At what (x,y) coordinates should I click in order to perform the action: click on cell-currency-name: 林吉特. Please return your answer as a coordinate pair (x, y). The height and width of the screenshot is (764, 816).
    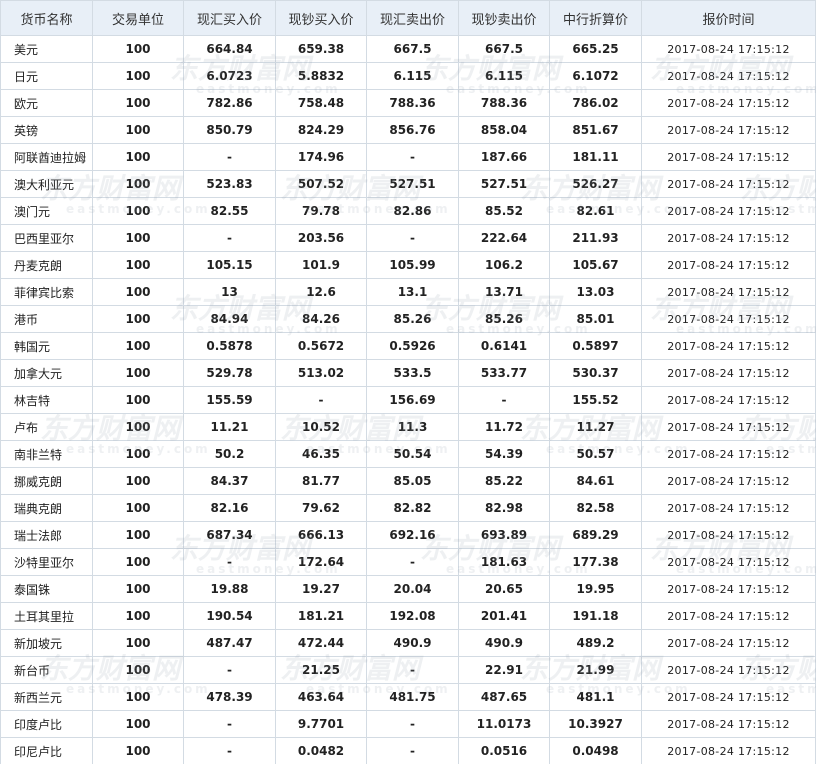
    Looking at the image, I should click on (46, 400).